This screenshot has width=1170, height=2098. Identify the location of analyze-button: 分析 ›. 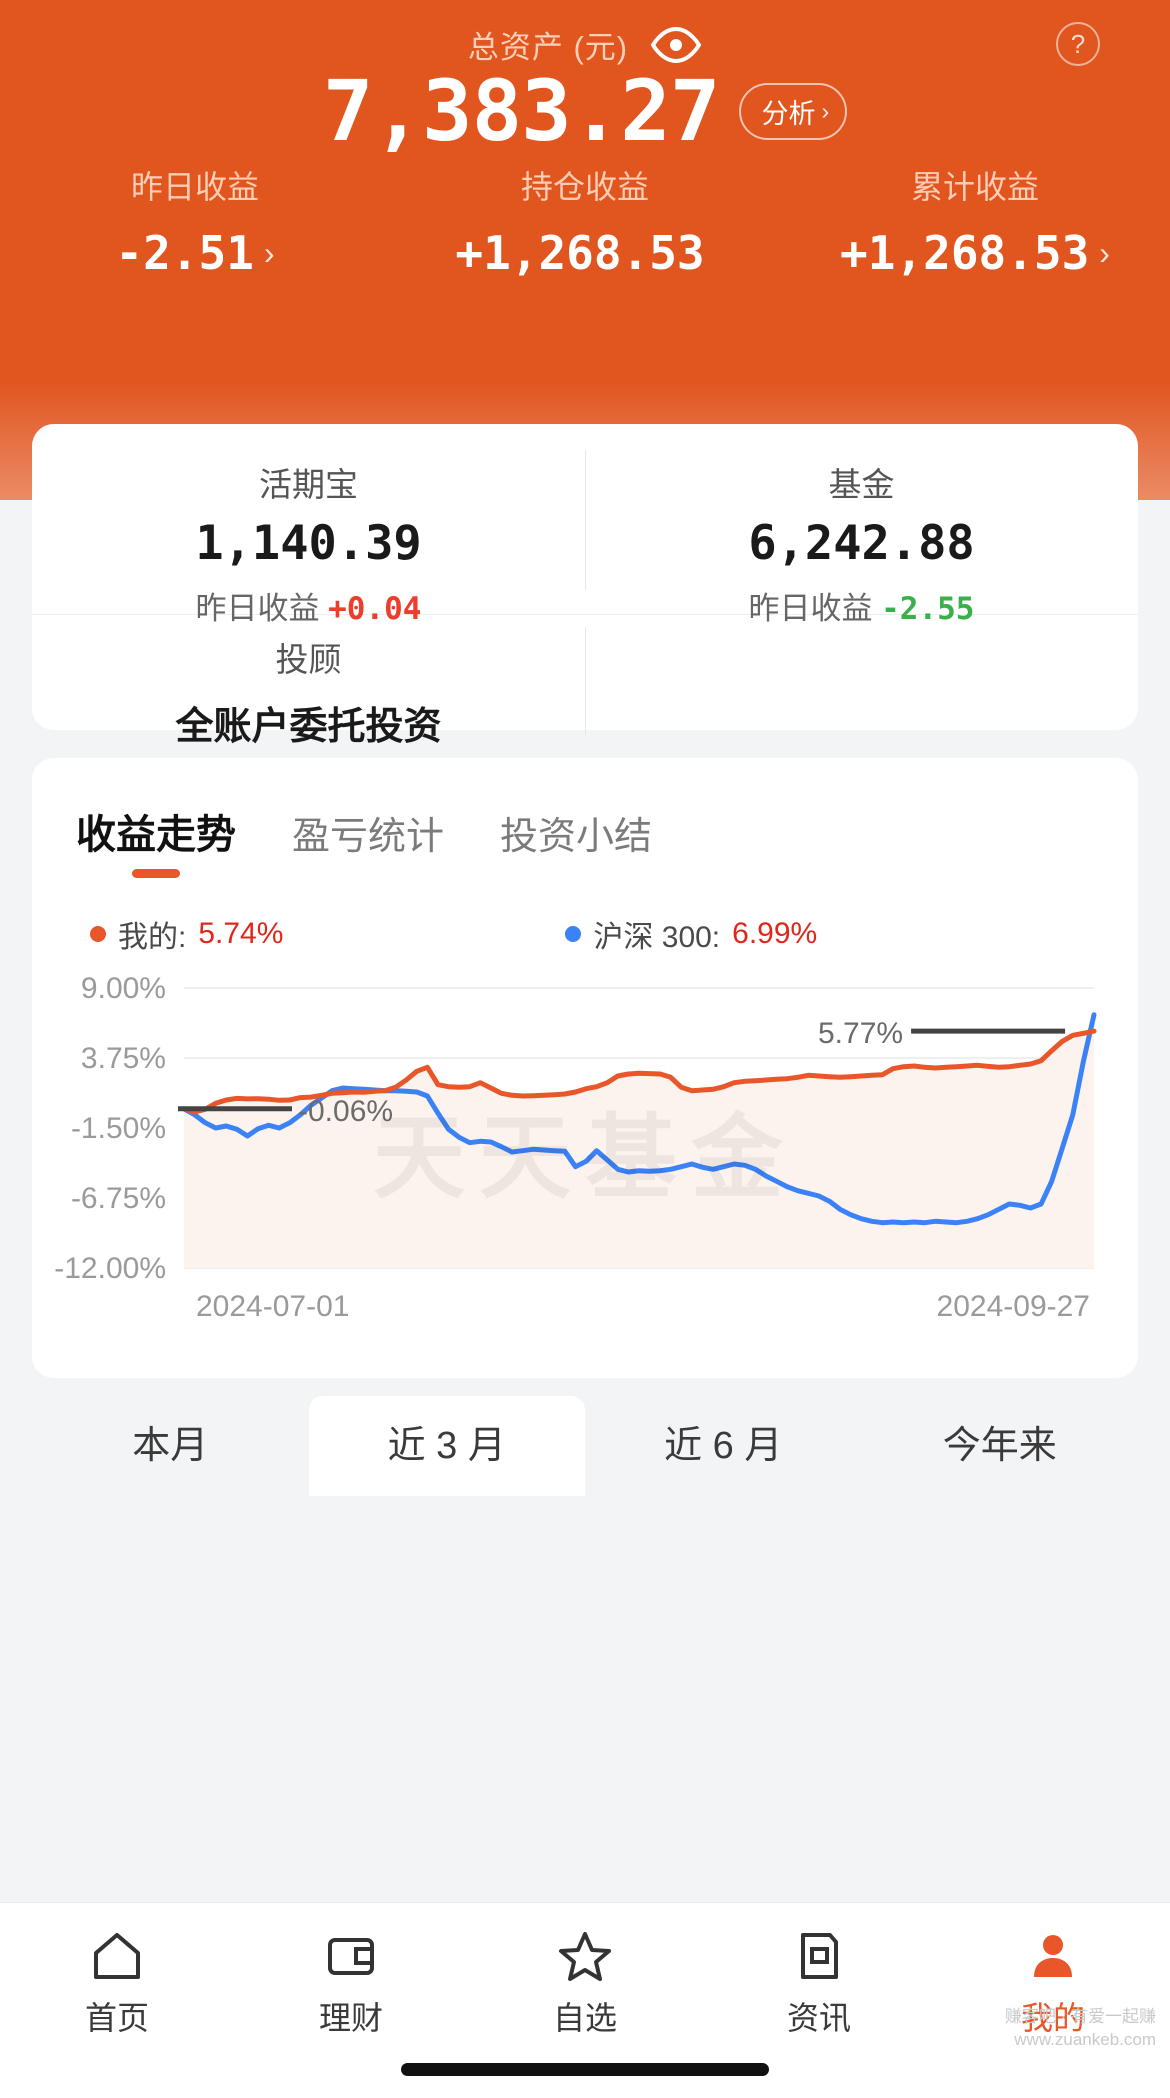
(793, 111).